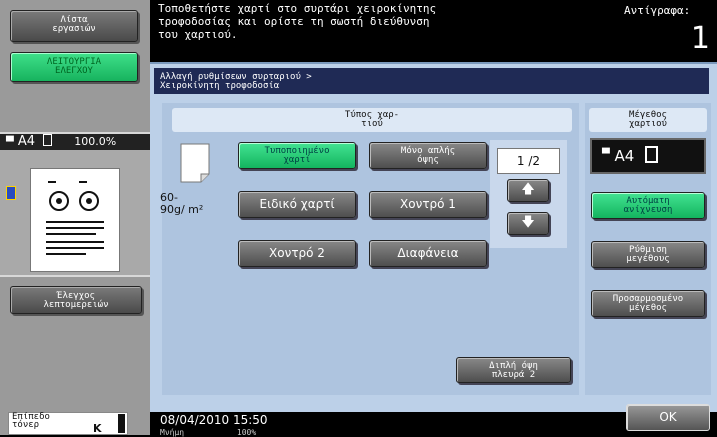  What do you see at coordinates (74, 67) in the screenshot?
I see `function-check-button: ΛΕΙΤΟΥΡΓΙΑ ΕΛΕΓΧΟΥ` at bounding box center [74, 67].